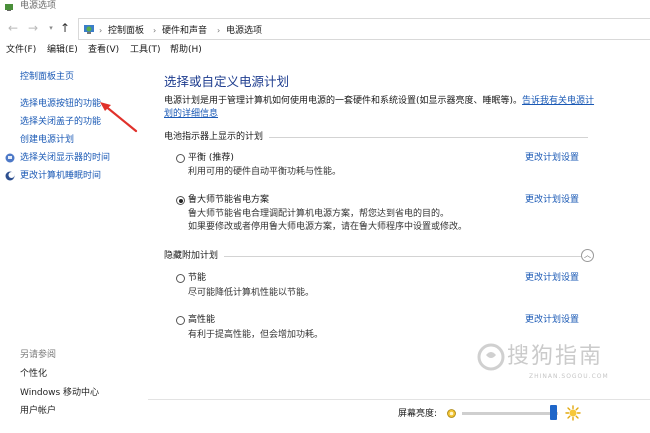  Describe the element at coordinates (13, 28) in the screenshot. I see `back-arrow-icon: ←` at that location.